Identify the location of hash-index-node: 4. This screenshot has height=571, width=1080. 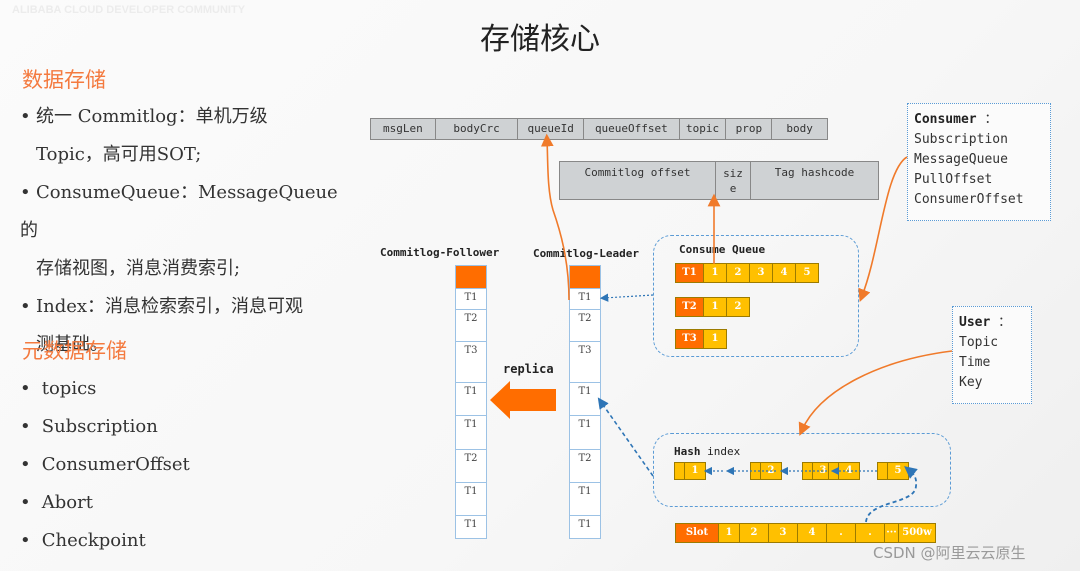
(844, 471).